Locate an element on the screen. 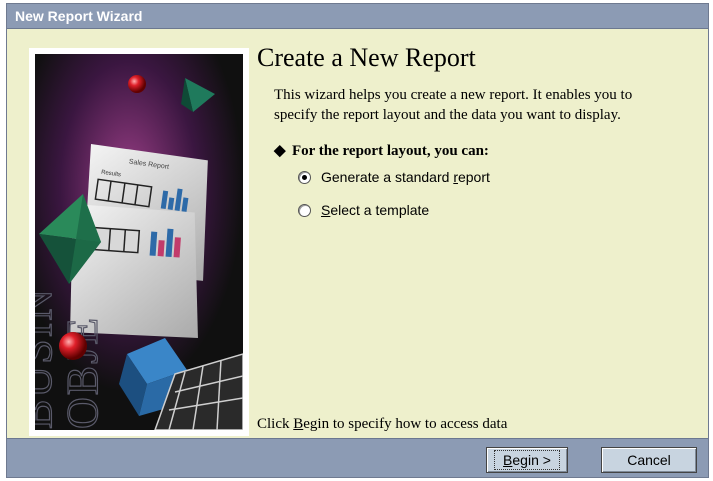  red-sphere-bottom is located at coordinates (73, 346).